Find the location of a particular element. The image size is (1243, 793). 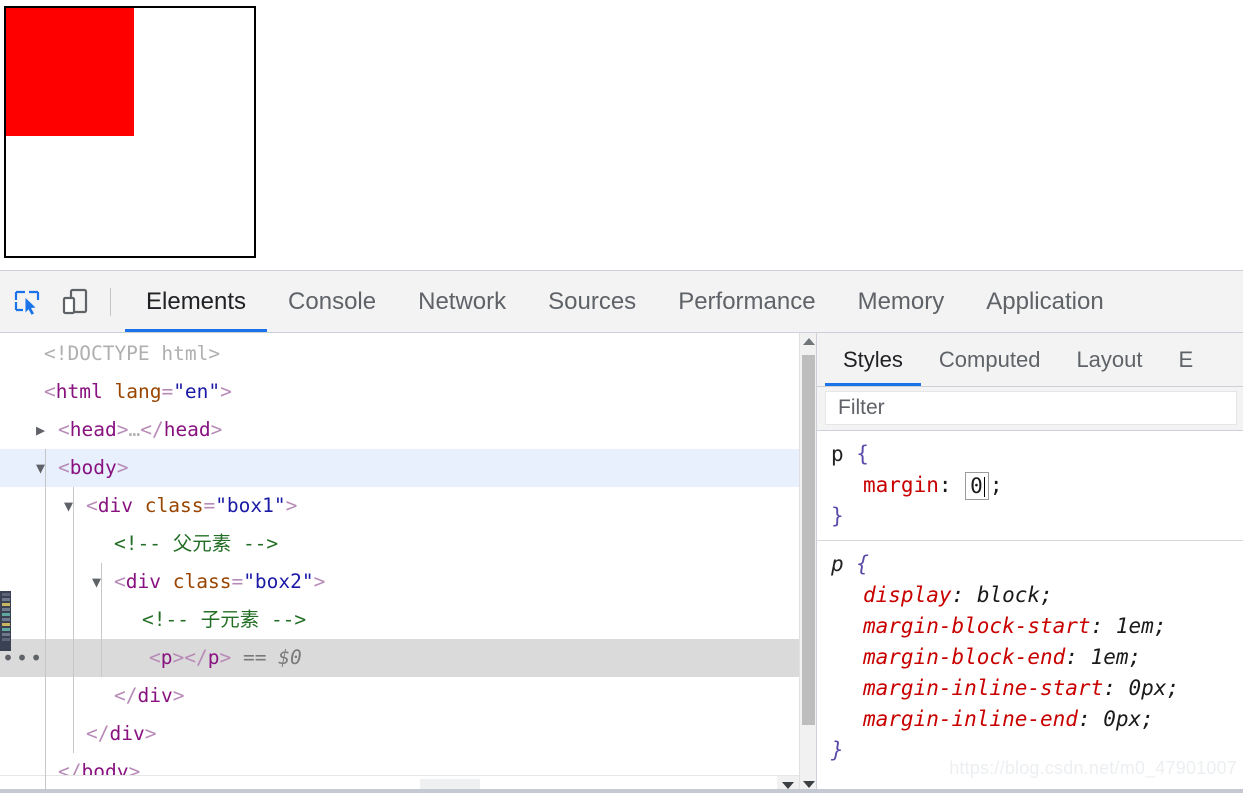

dom-tree-row: ▼ < div class = "box2" > is located at coordinates (399, 582).